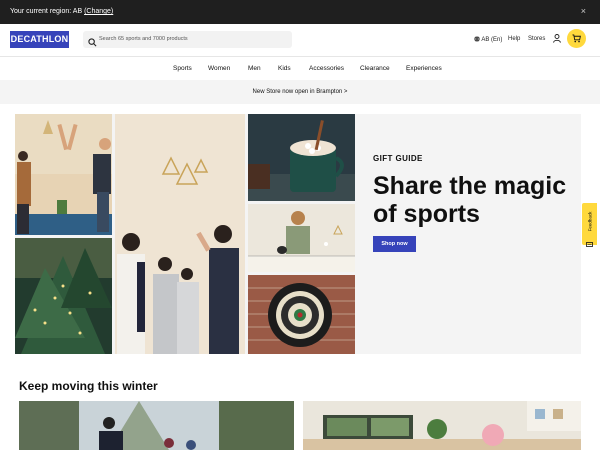 The image size is (600, 450). Describe the element at coordinates (442, 425) in the screenshot. I see `winter-image-kids` at that location.